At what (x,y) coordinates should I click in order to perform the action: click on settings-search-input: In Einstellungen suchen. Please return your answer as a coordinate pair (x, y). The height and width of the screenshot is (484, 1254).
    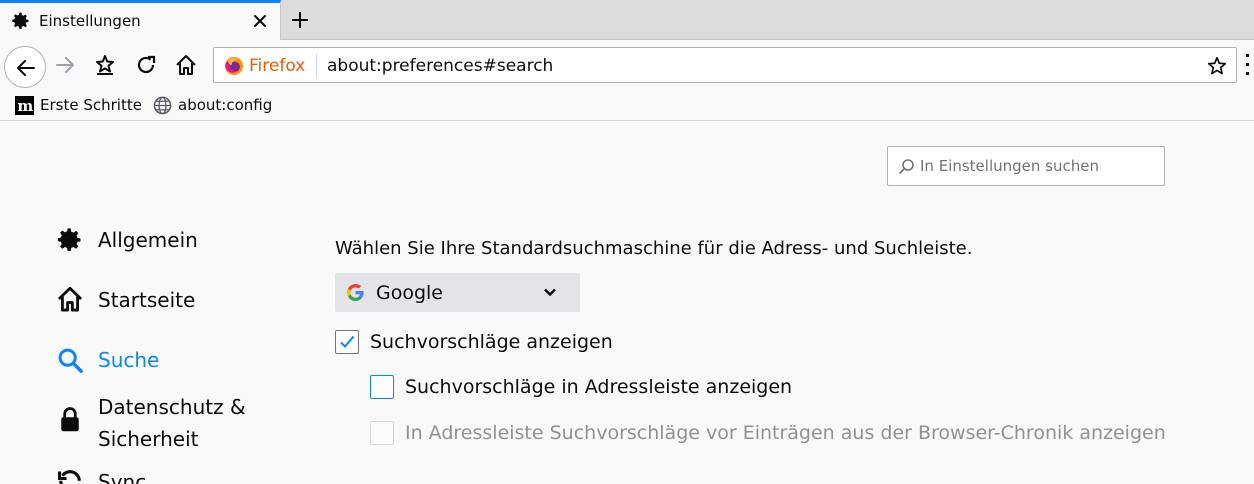
    Looking at the image, I should click on (1026, 166).